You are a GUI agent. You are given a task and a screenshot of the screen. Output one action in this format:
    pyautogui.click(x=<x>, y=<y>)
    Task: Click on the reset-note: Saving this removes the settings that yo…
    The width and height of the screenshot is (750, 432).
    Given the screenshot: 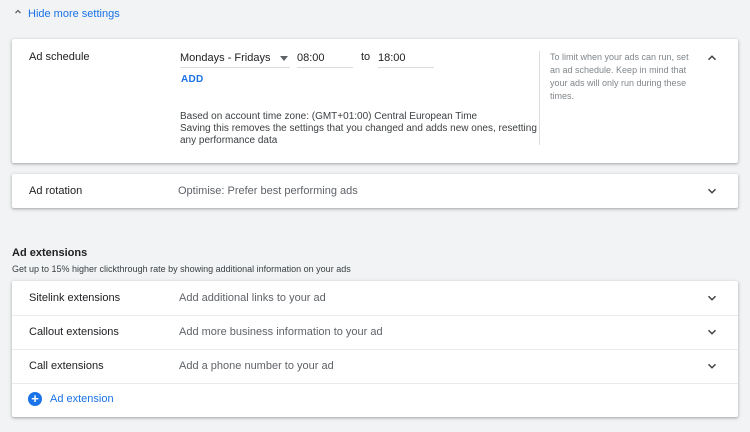 What is the action you would take?
    pyautogui.click(x=358, y=134)
    